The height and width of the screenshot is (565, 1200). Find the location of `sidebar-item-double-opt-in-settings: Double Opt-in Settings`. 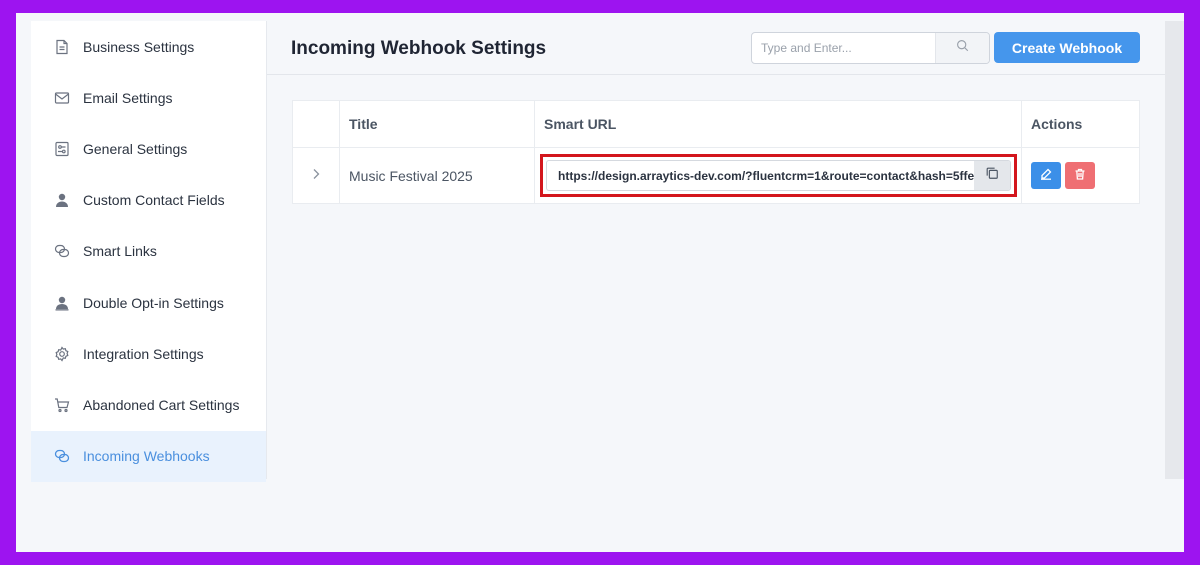

sidebar-item-double-opt-in-settings: Double Opt-in Settings is located at coordinates (148, 302).